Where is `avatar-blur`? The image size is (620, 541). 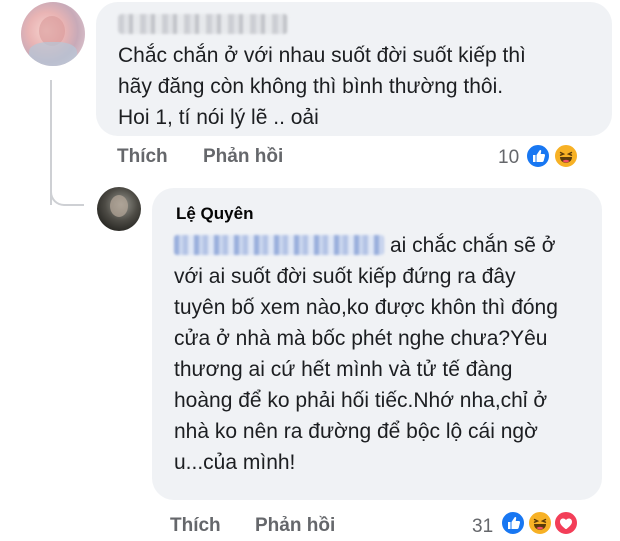 avatar-blur is located at coordinates (53, 54).